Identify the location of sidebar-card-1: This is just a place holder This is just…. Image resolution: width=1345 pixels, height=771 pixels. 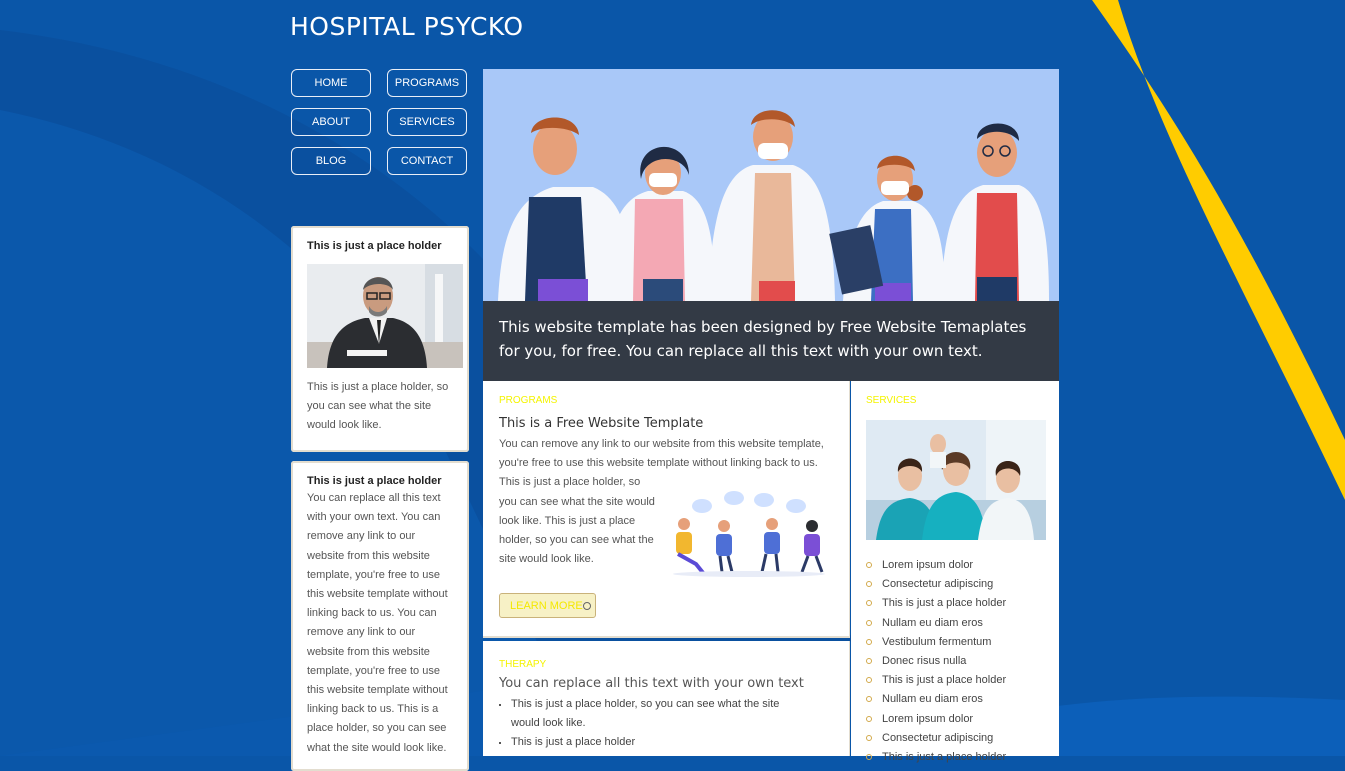
(380, 339).